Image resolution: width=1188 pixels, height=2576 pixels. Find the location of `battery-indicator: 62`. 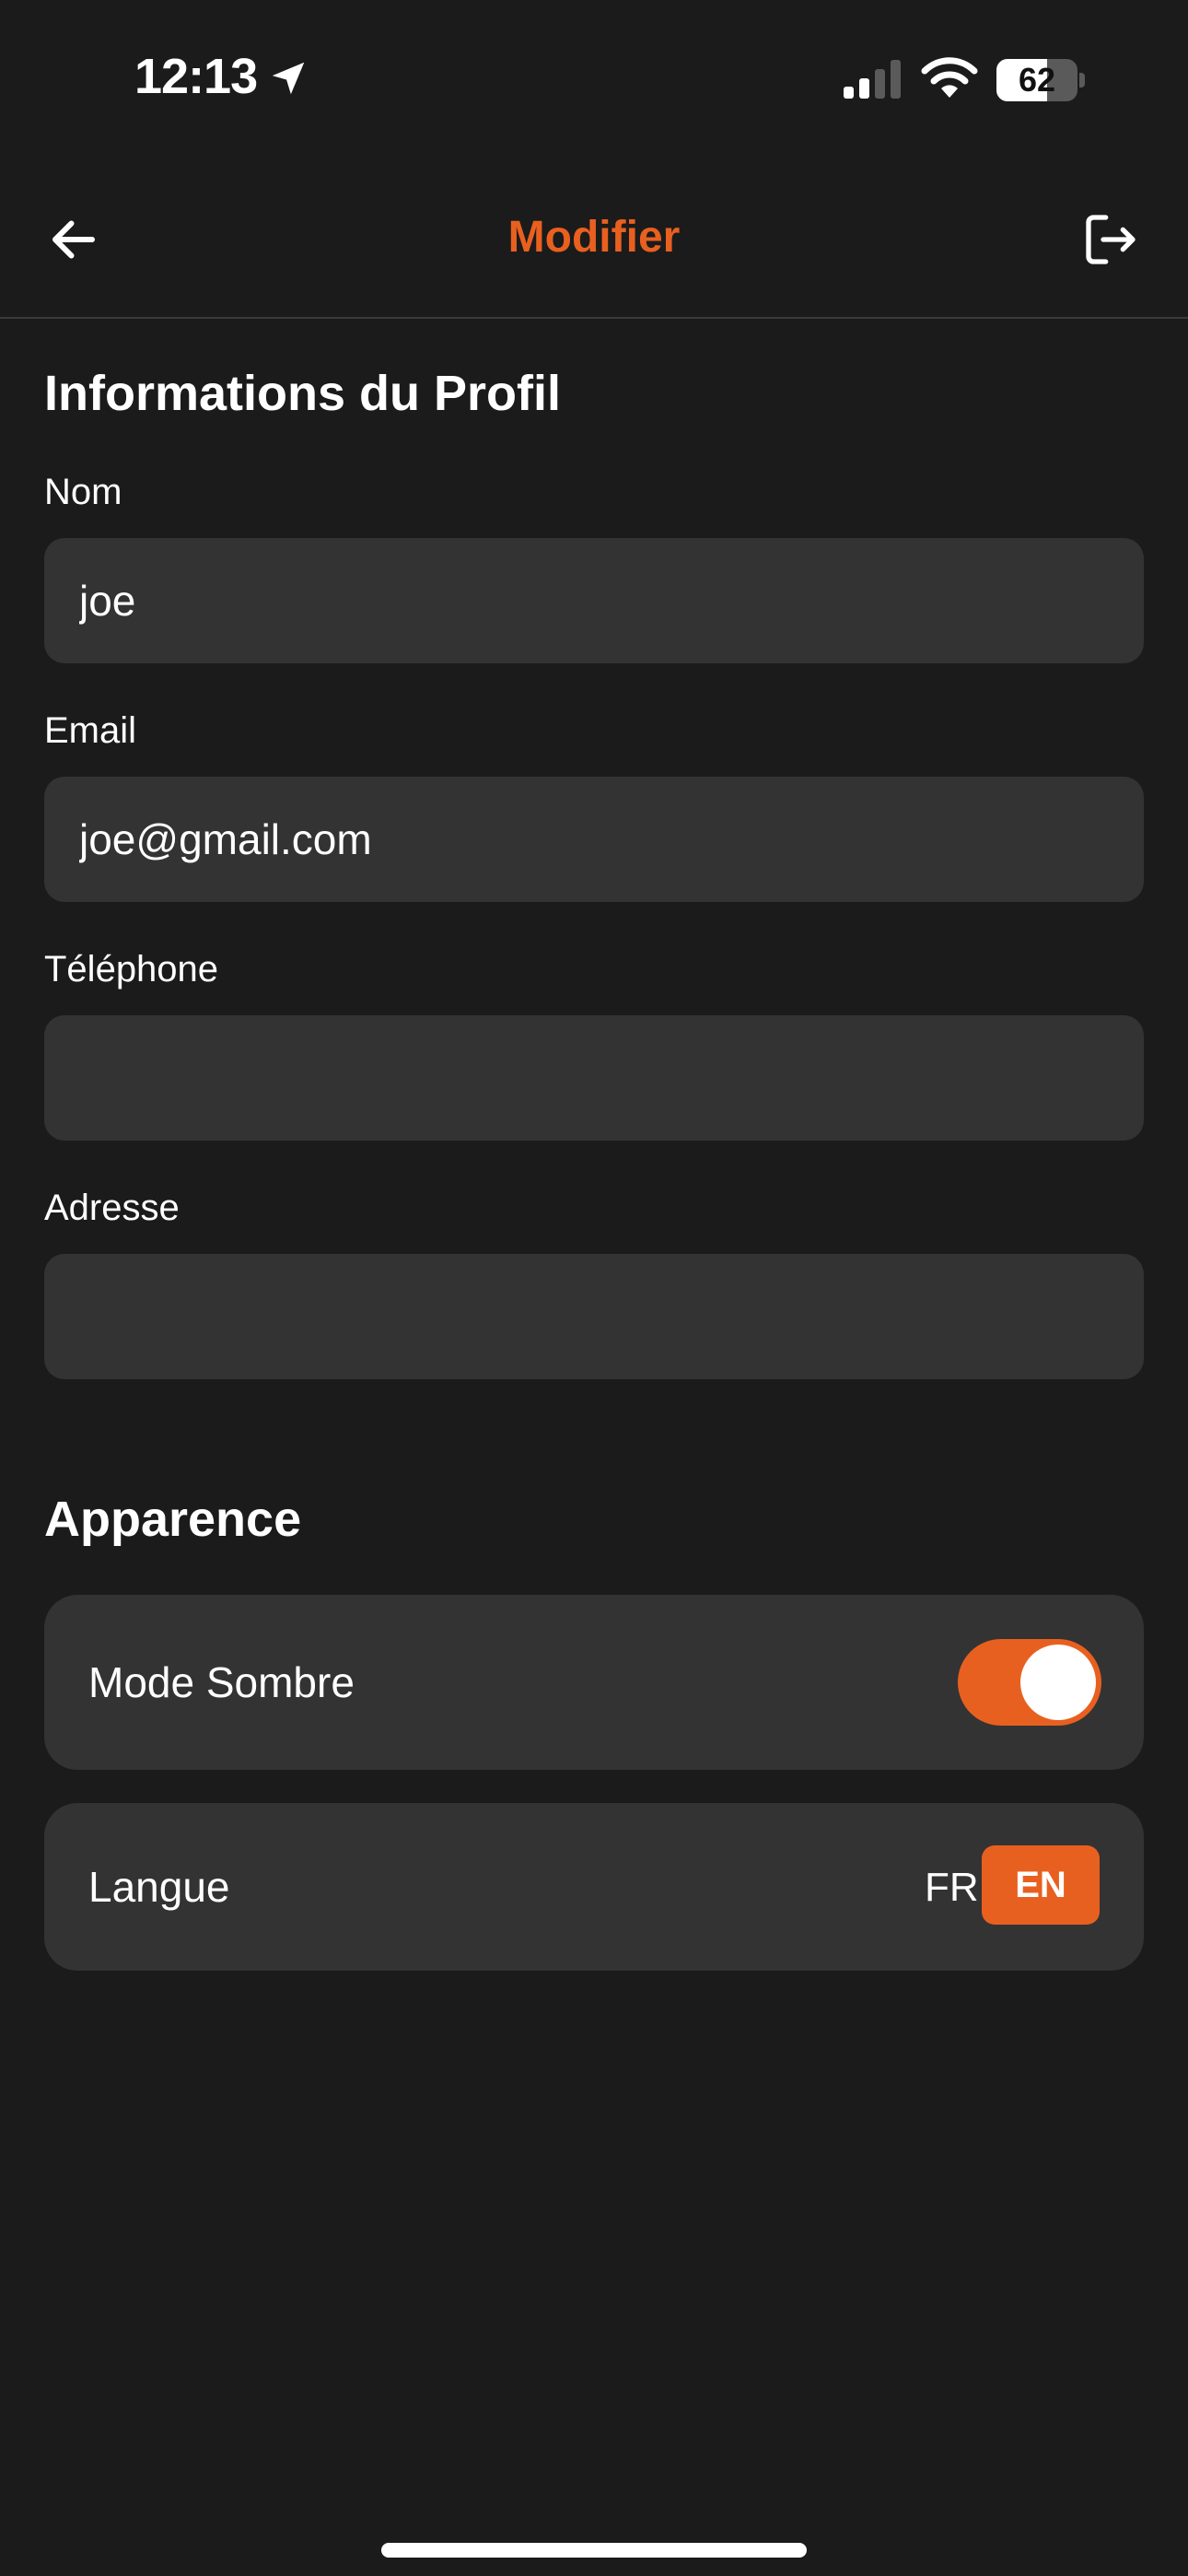

battery-indicator: 62 is located at coordinates (1040, 80).